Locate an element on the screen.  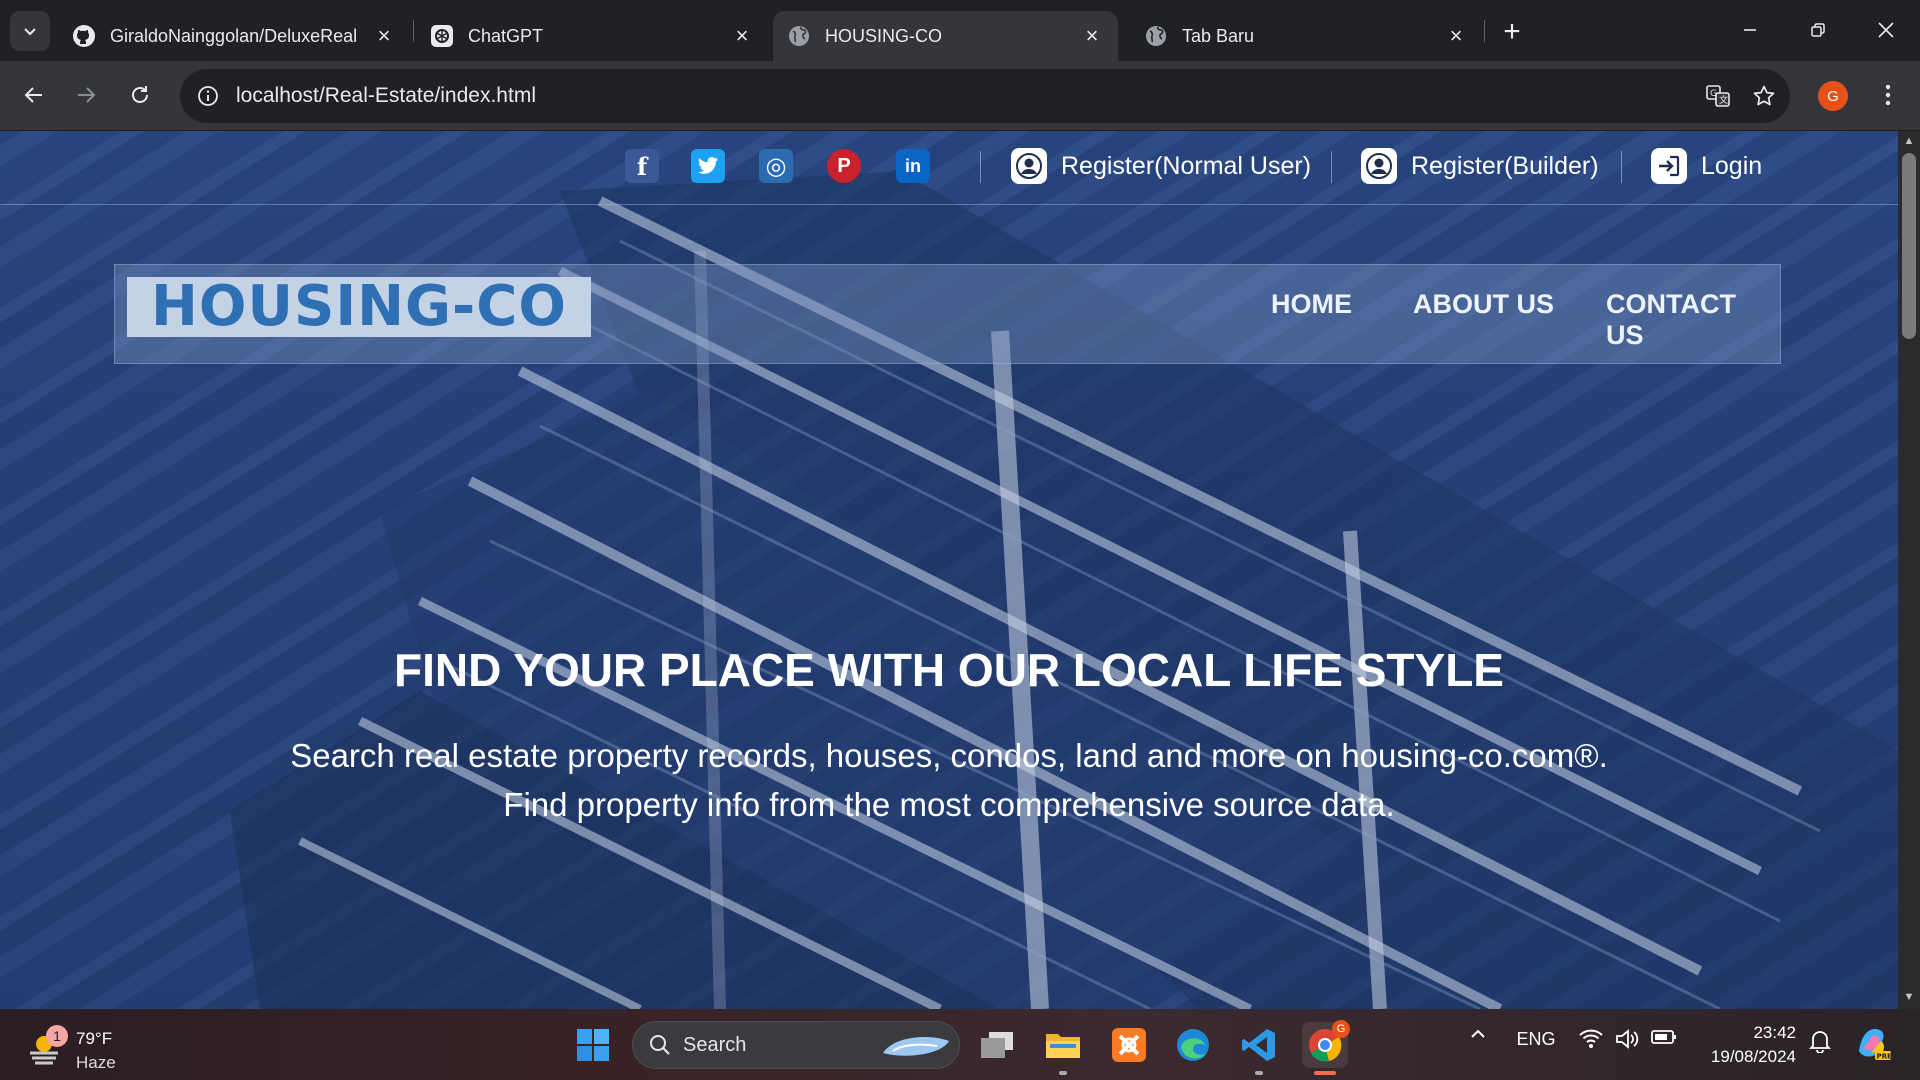
linkedin-icon: in is located at coordinates (913, 166).